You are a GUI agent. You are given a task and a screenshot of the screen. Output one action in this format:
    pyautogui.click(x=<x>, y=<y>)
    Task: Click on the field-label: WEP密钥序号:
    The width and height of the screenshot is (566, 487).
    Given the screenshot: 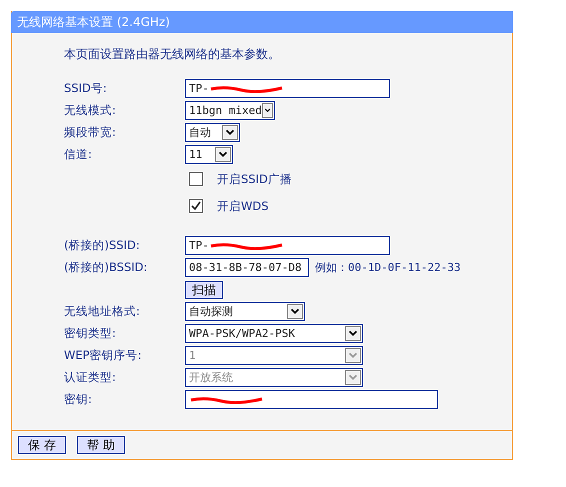 What is the action you would take?
    pyautogui.click(x=103, y=355)
    